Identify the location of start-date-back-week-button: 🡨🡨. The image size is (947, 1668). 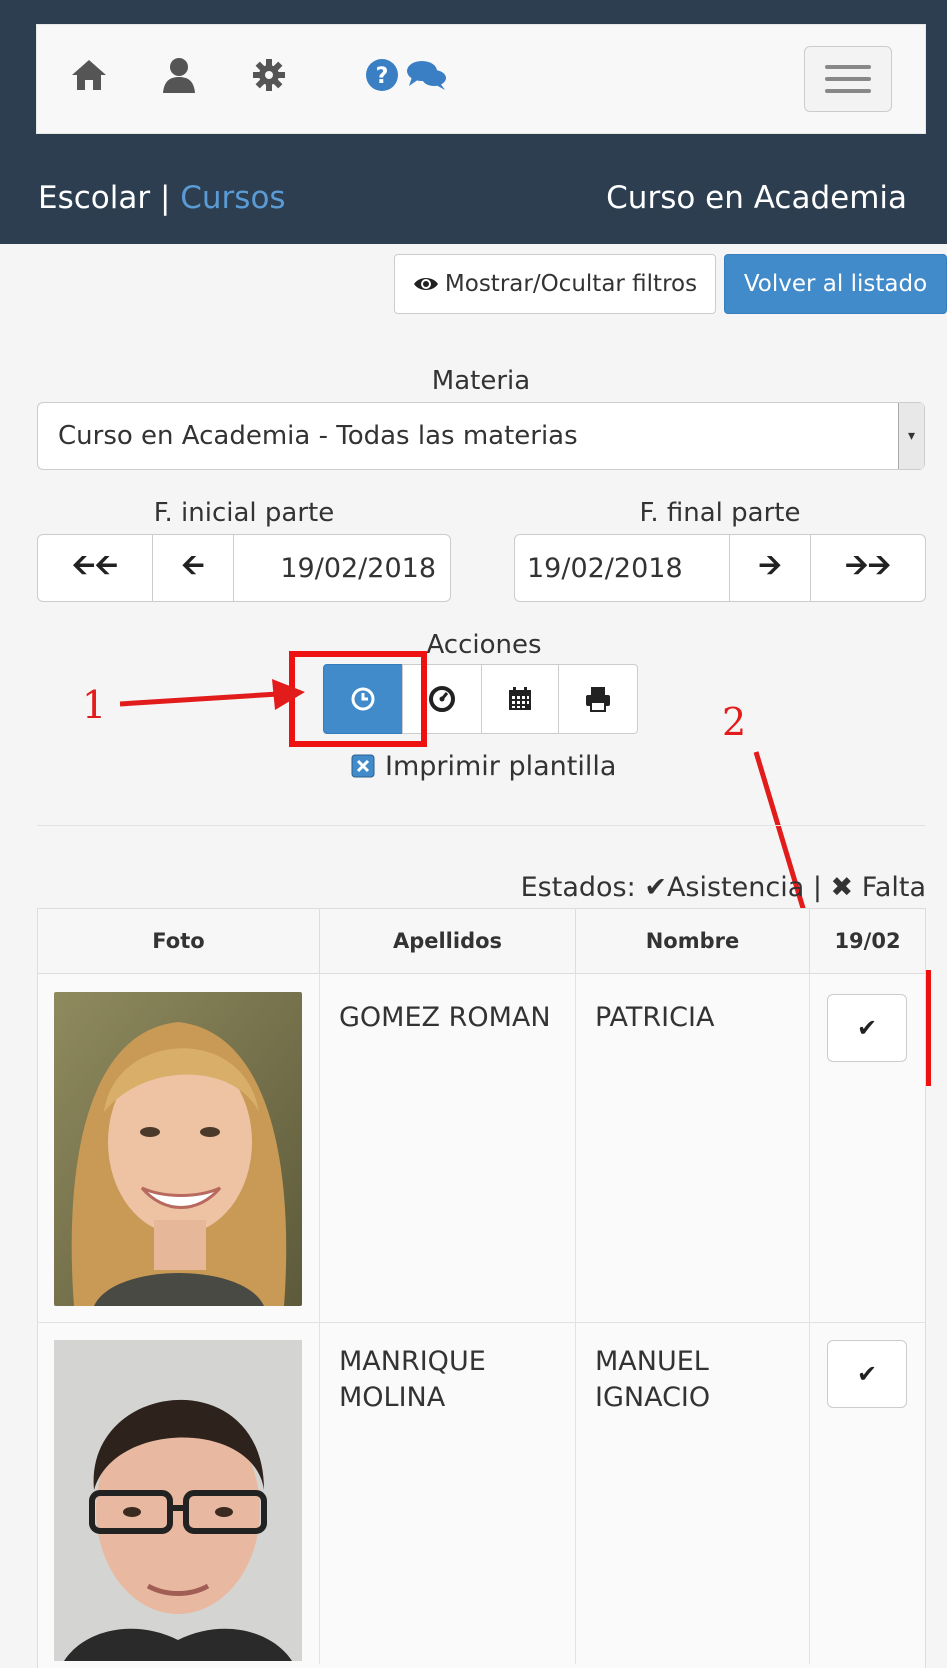
(95, 568).